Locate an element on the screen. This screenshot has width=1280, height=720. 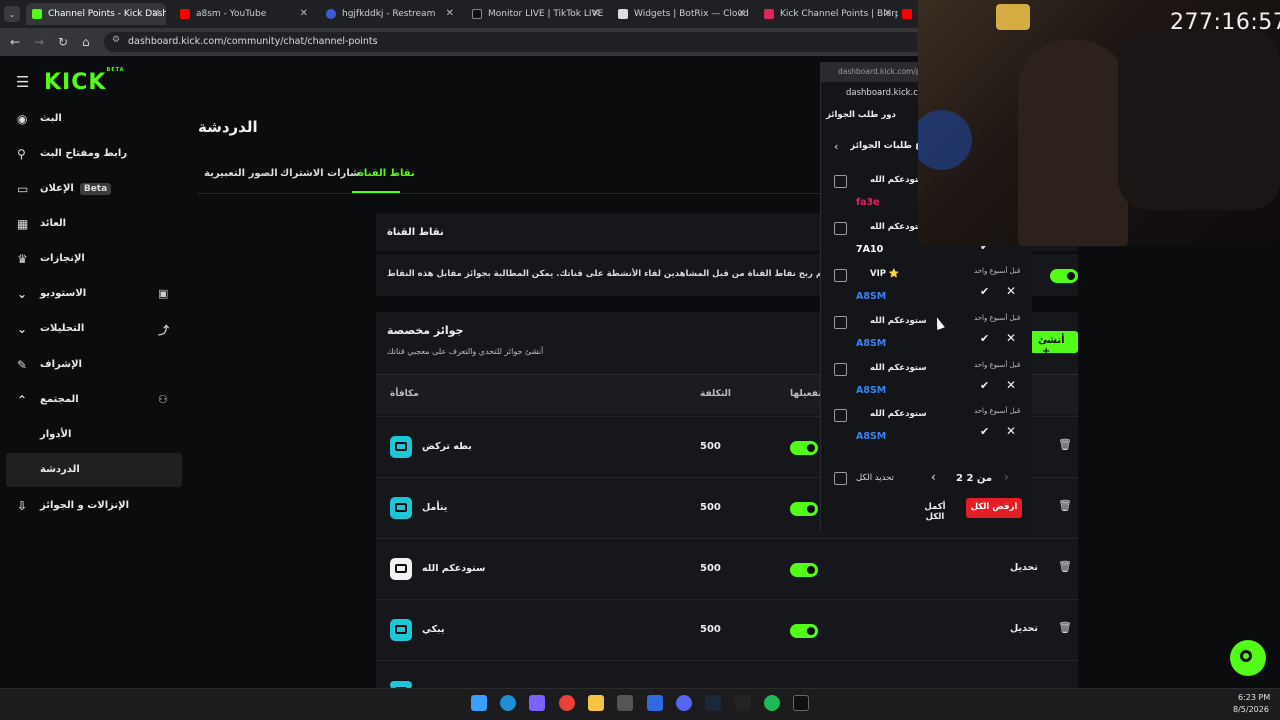
request-time: قبل أسبوع واحد is located at coordinates (997, 271).